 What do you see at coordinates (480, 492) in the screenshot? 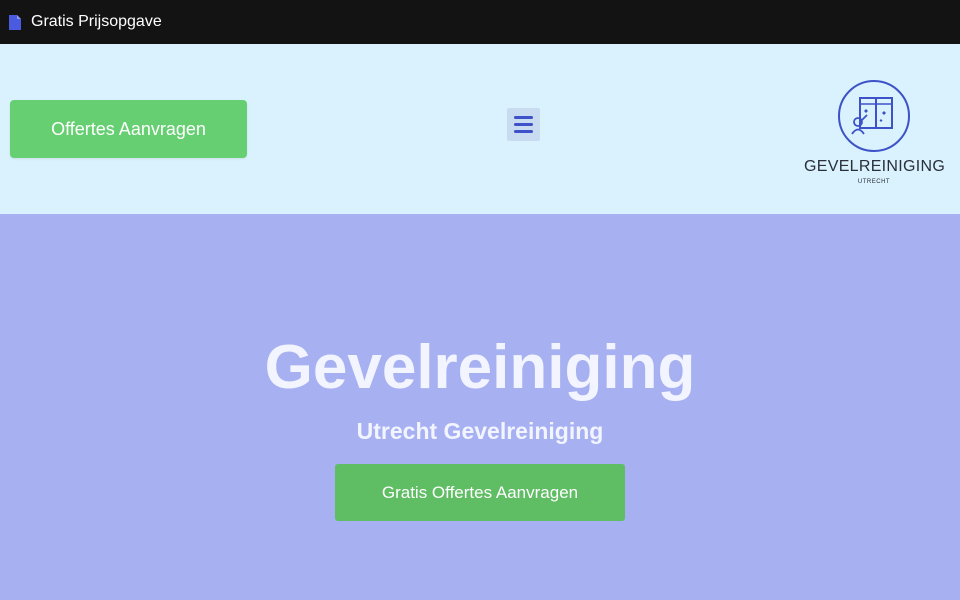
I see `gratis-offertes-aanvragen-button: Gratis Offertes Aanvragen` at bounding box center [480, 492].